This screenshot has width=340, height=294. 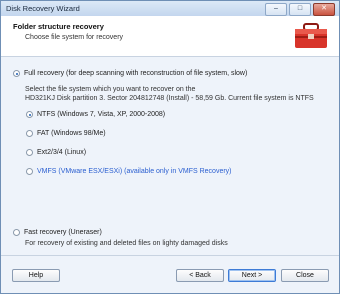 I want to click on minimize-button: –, so click(x=276, y=9).